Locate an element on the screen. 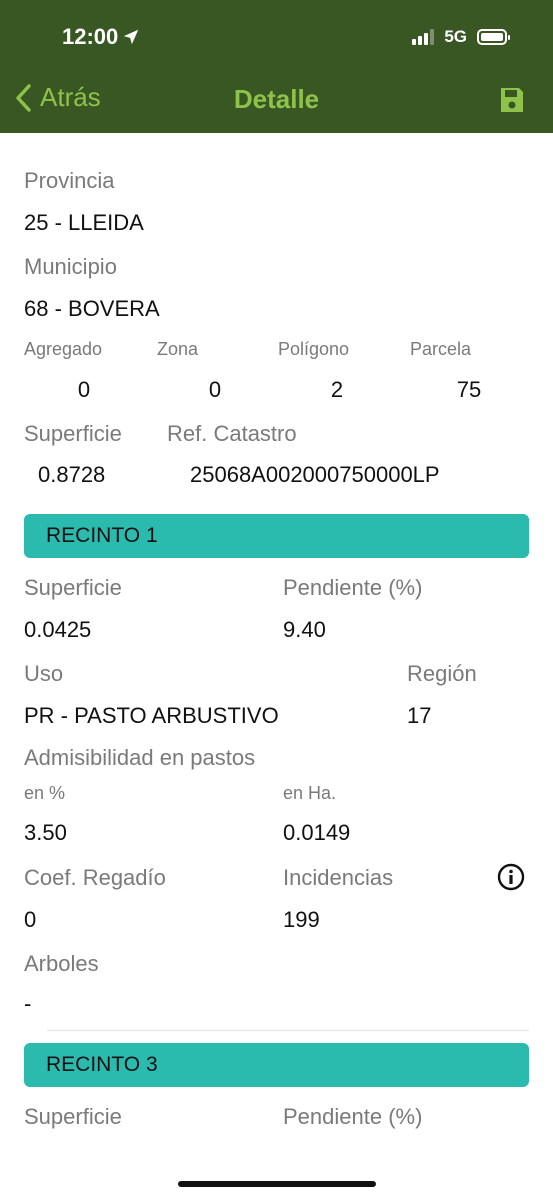 The width and height of the screenshot is (553, 1200). coef-regadio-label: Coef. Regadío is located at coordinates (95, 877).